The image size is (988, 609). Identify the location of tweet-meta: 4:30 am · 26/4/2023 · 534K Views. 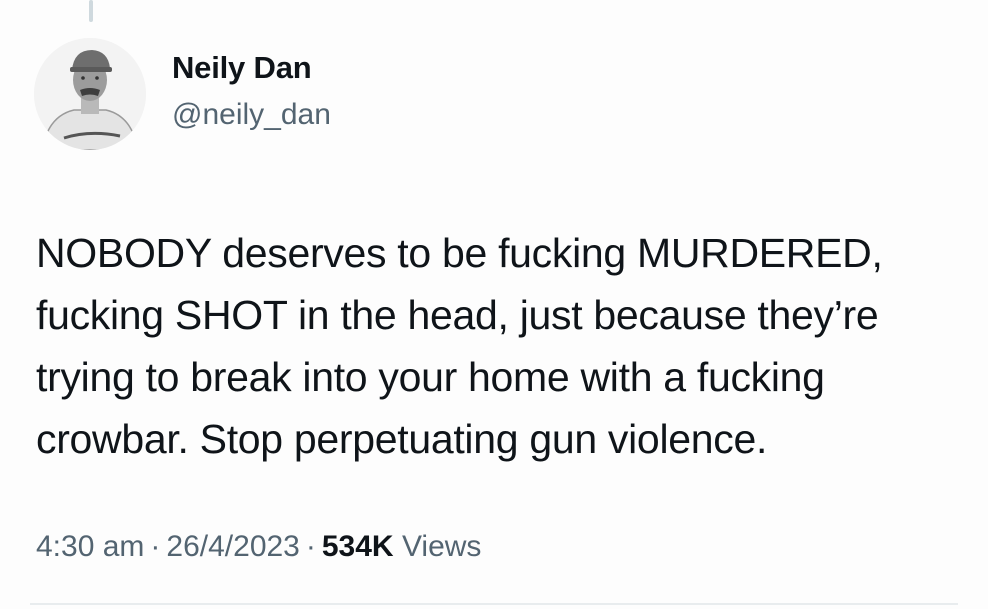
(258, 547).